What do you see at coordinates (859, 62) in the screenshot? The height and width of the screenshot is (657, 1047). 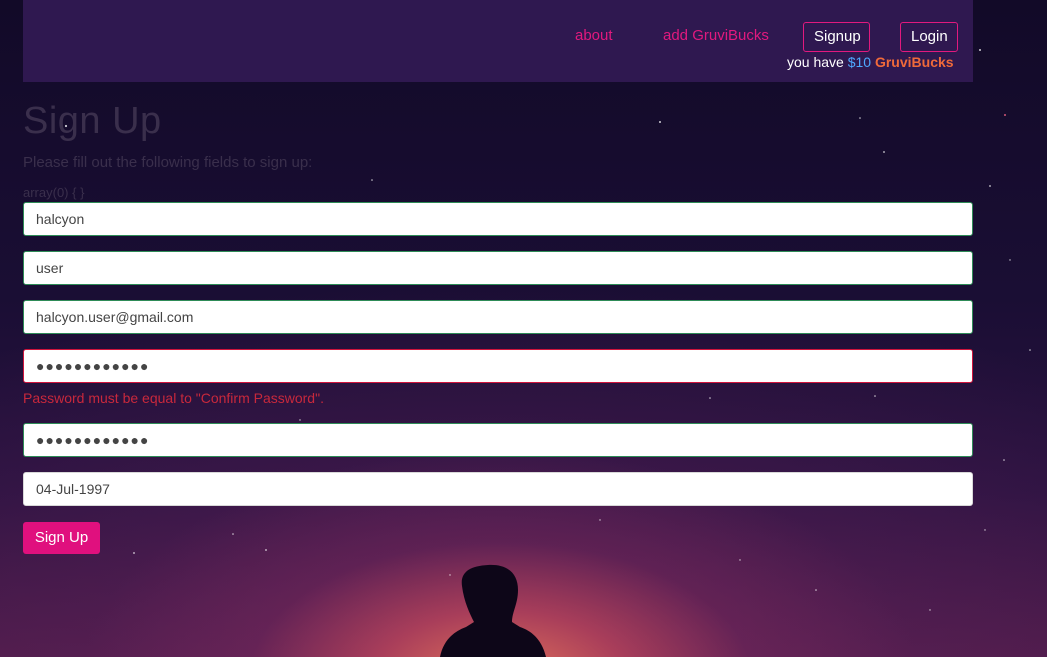 I see `balance-amount: $10` at bounding box center [859, 62].